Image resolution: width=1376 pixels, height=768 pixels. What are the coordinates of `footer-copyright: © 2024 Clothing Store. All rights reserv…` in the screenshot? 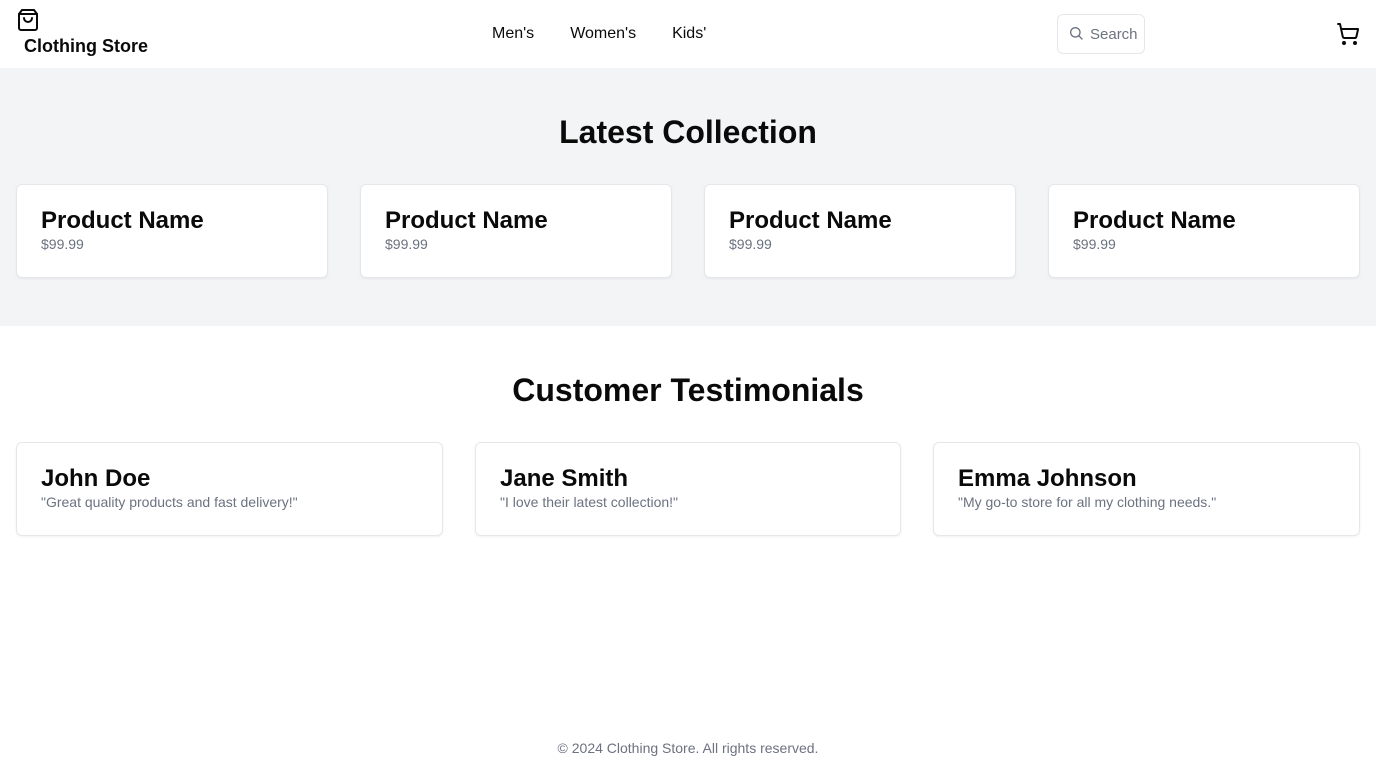 It's located at (688, 748).